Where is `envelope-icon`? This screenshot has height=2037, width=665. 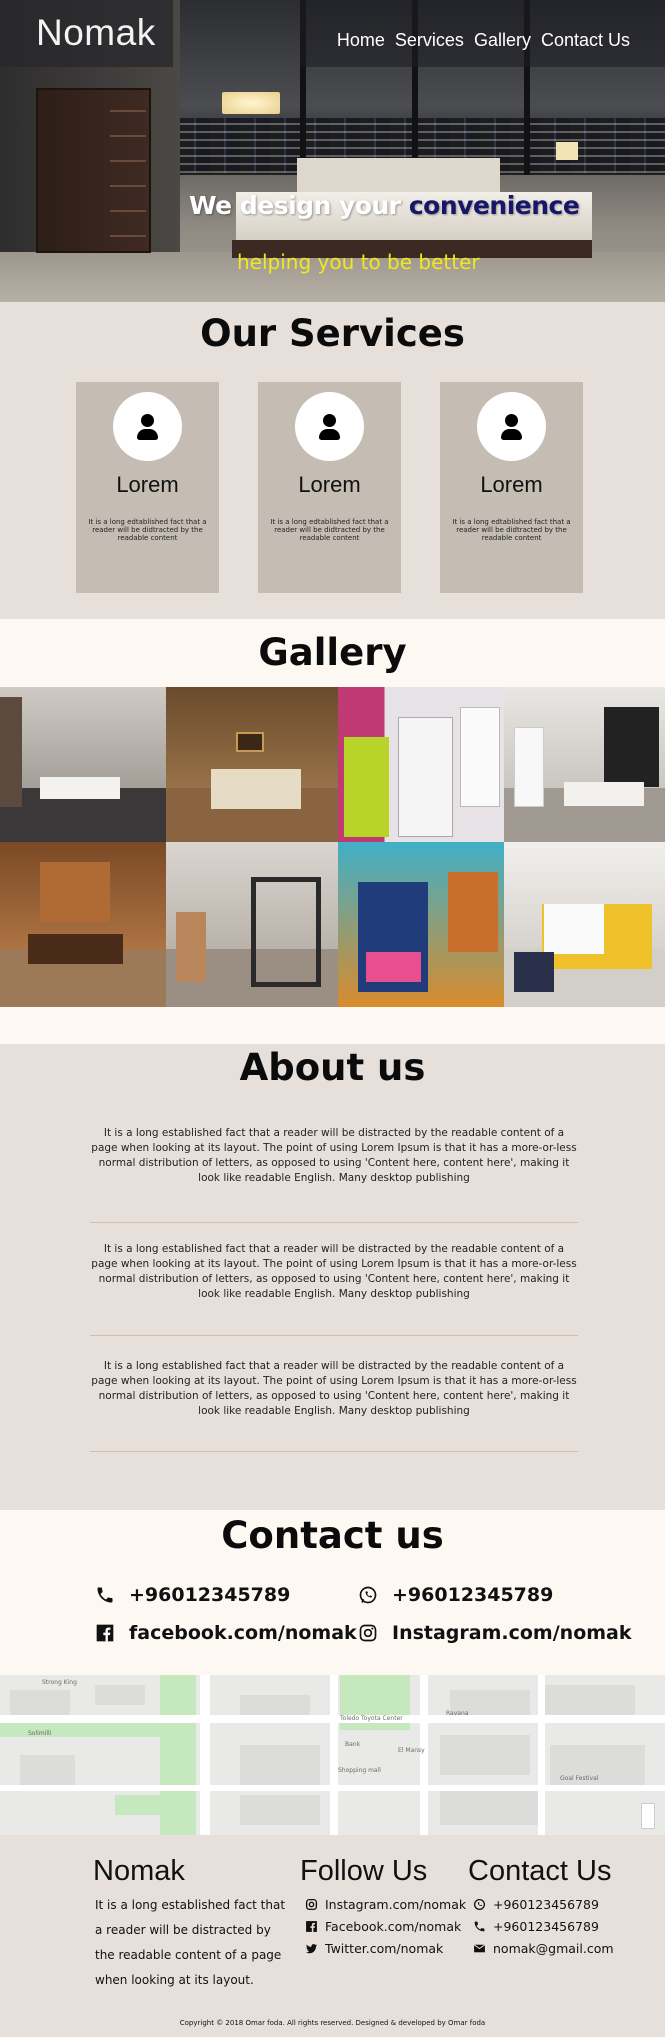
envelope-icon is located at coordinates (479, 1949).